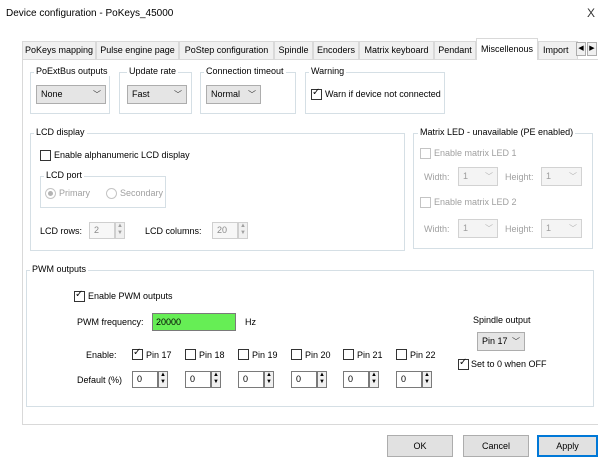  Describe the element at coordinates (100, 380) in the screenshot. I see `pwm-default-row-label: Default (%)` at that location.